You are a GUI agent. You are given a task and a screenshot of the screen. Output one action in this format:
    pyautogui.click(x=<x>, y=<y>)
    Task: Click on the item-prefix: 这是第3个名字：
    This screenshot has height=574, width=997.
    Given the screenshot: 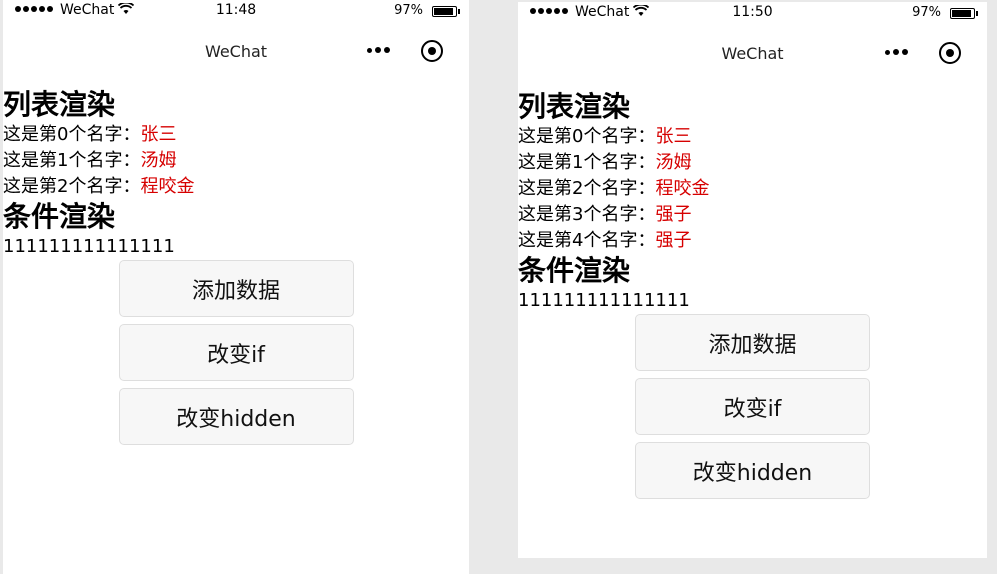 What is the action you would take?
    pyautogui.click(x=587, y=214)
    